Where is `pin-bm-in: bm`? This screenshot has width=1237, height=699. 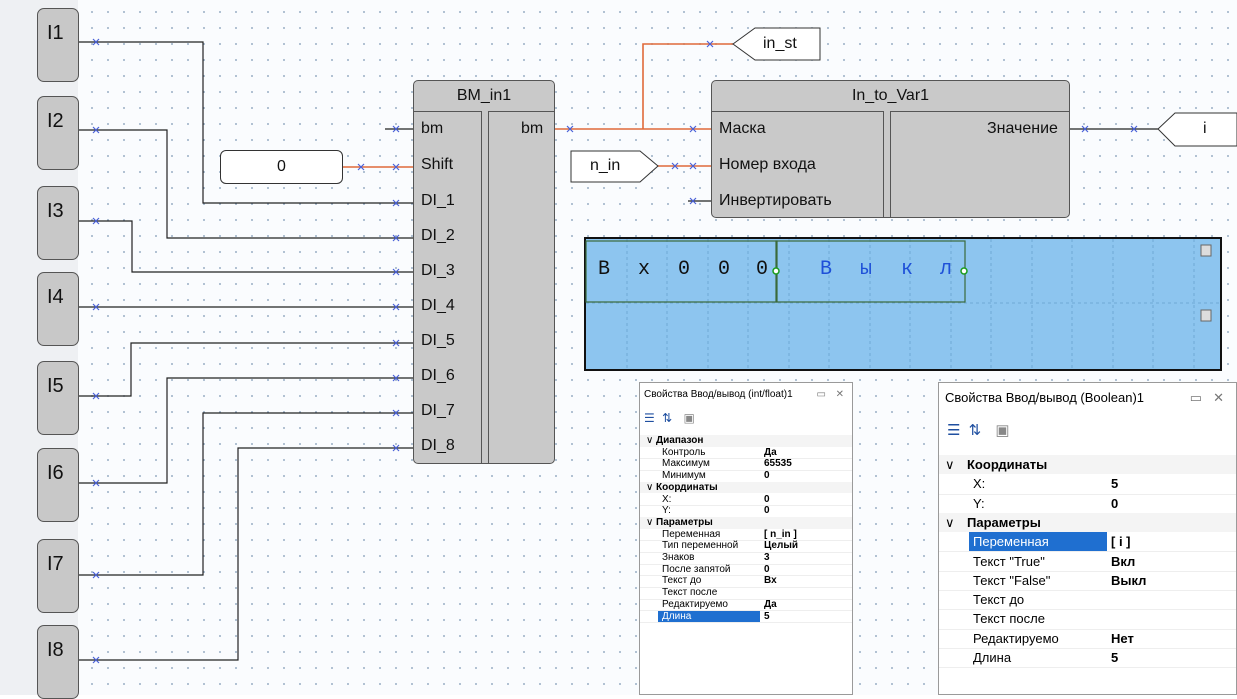
pin-bm-in: bm is located at coordinates (432, 129).